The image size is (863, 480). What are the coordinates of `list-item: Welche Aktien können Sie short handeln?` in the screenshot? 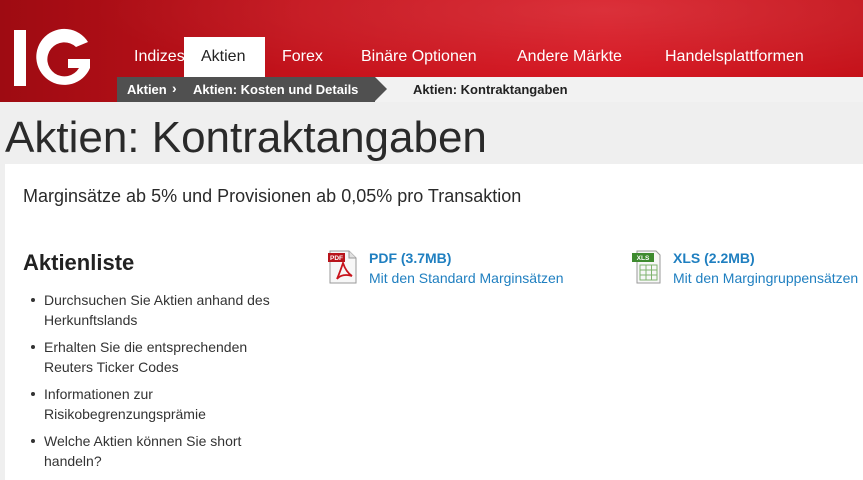 It's located at (148, 451).